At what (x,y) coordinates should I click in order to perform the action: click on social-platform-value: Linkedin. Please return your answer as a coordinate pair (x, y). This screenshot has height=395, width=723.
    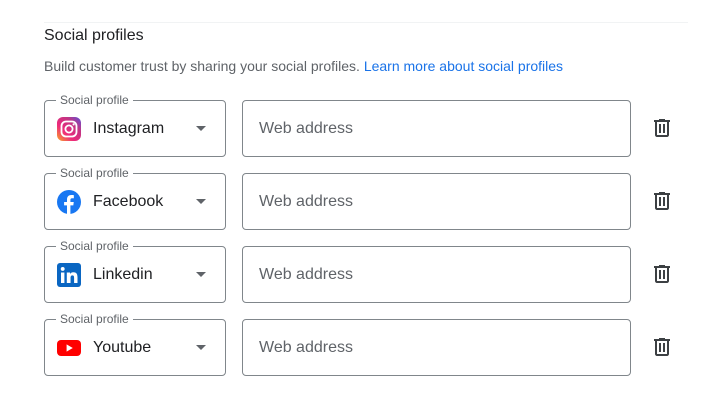
    Looking at the image, I should click on (123, 274).